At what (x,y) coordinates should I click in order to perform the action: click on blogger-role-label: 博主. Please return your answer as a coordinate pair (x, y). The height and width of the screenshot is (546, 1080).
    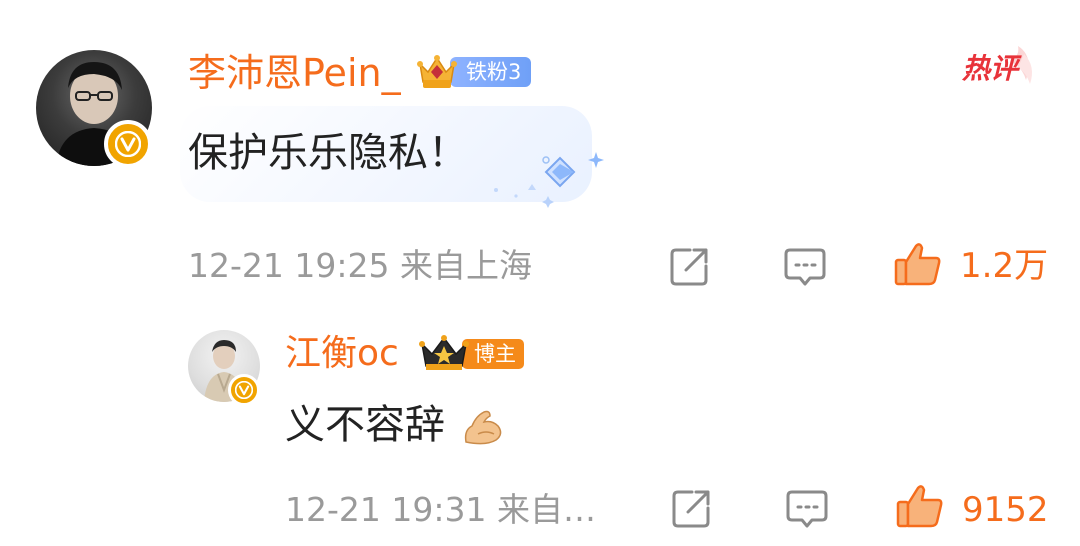
    Looking at the image, I should click on (493, 354).